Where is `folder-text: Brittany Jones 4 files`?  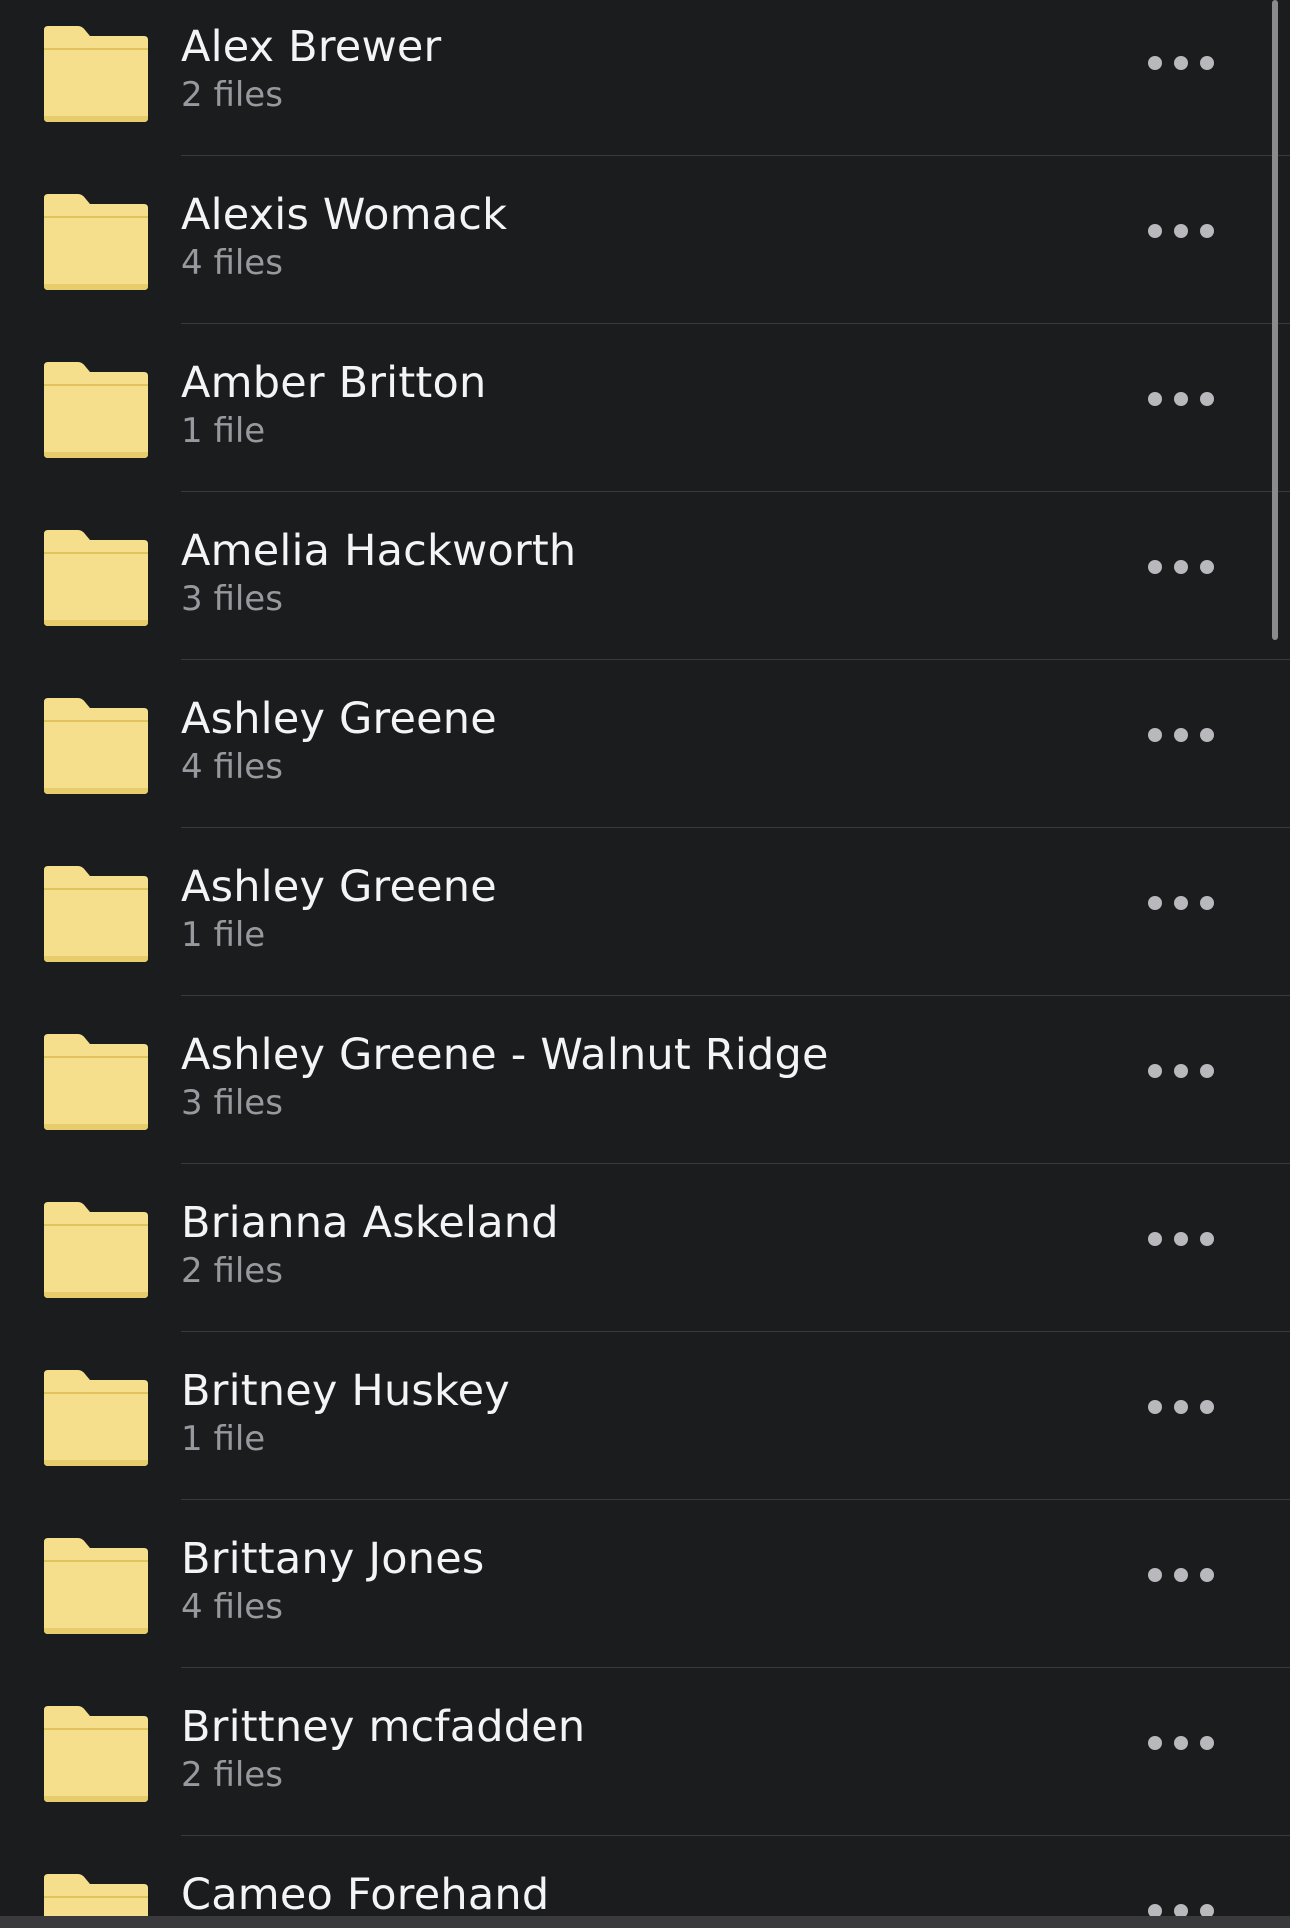 folder-text: Brittany Jones 4 files is located at coordinates (332, 1581).